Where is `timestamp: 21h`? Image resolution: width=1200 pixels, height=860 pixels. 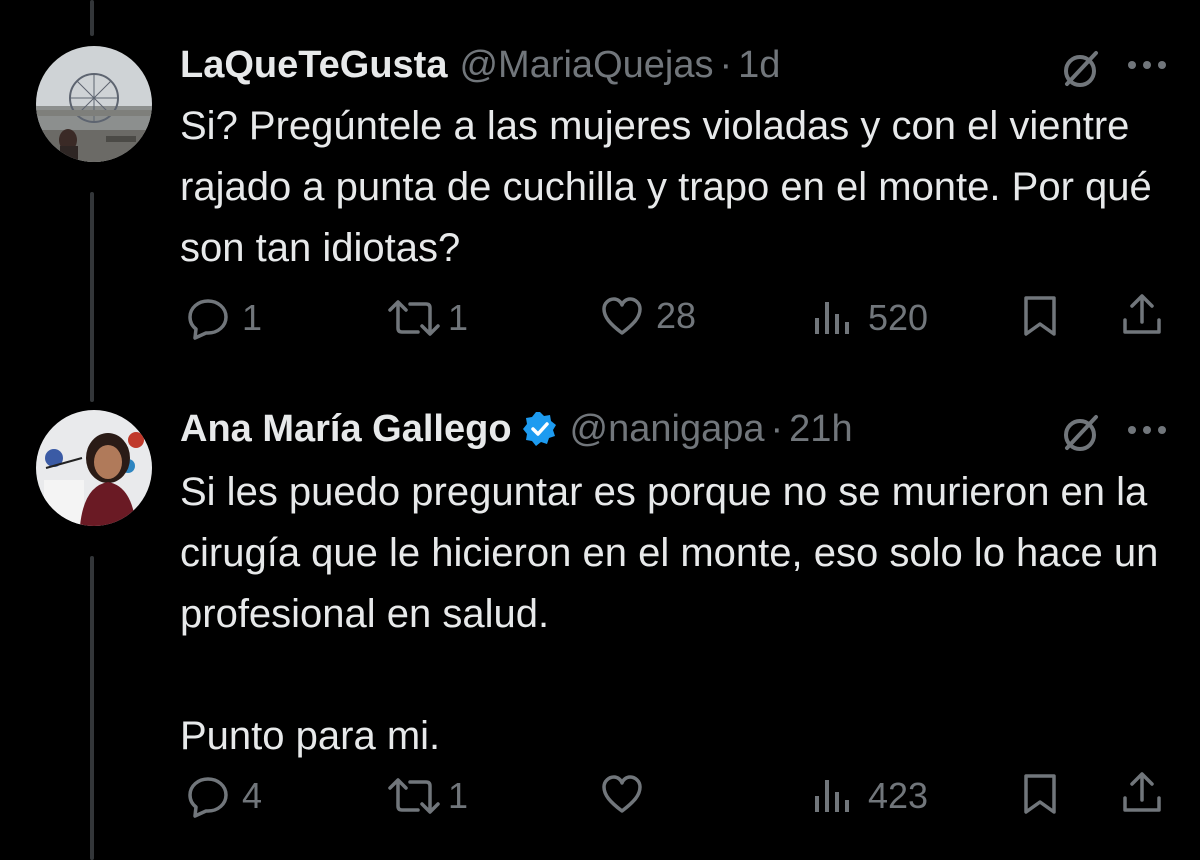 timestamp: 21h is located at coordinates (820, 429).